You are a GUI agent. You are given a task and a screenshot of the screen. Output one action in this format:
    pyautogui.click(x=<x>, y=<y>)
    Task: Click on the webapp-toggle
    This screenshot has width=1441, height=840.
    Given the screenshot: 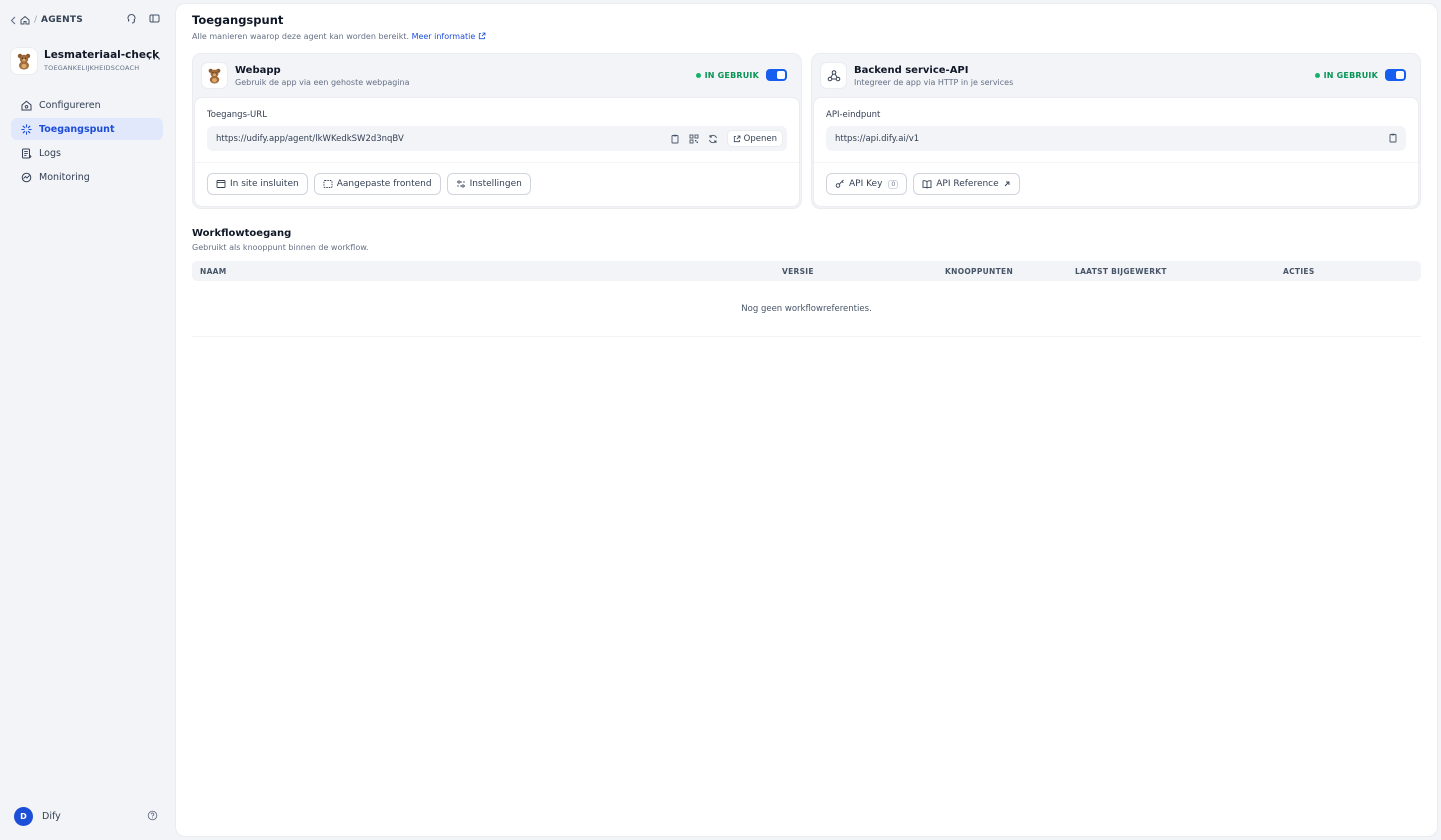 What is the action you would take?
    pyautogui.click(x=776, y=75)
    